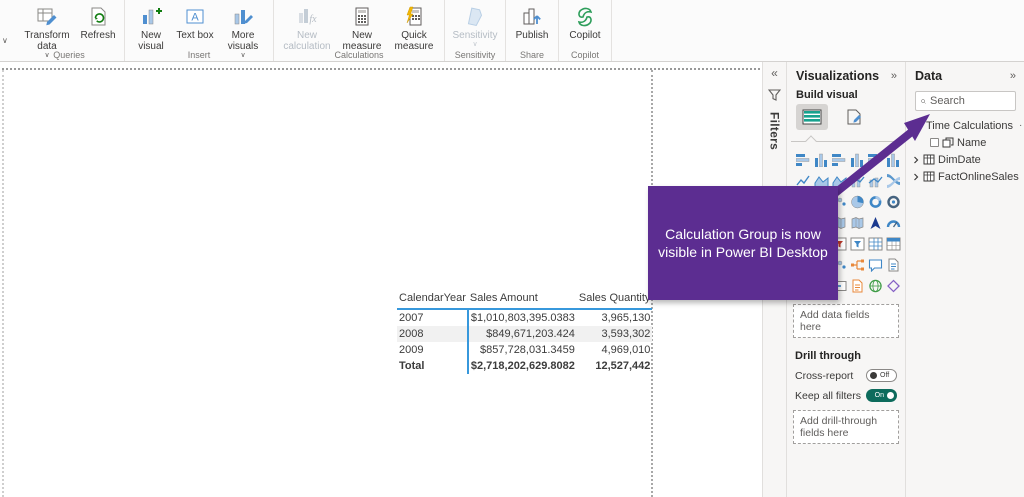 This screenshot has height=497, width=1024. Describe the element at coordinates (857, 159) in the screenshot. I see `clustered-column-chart-icon` at that location.